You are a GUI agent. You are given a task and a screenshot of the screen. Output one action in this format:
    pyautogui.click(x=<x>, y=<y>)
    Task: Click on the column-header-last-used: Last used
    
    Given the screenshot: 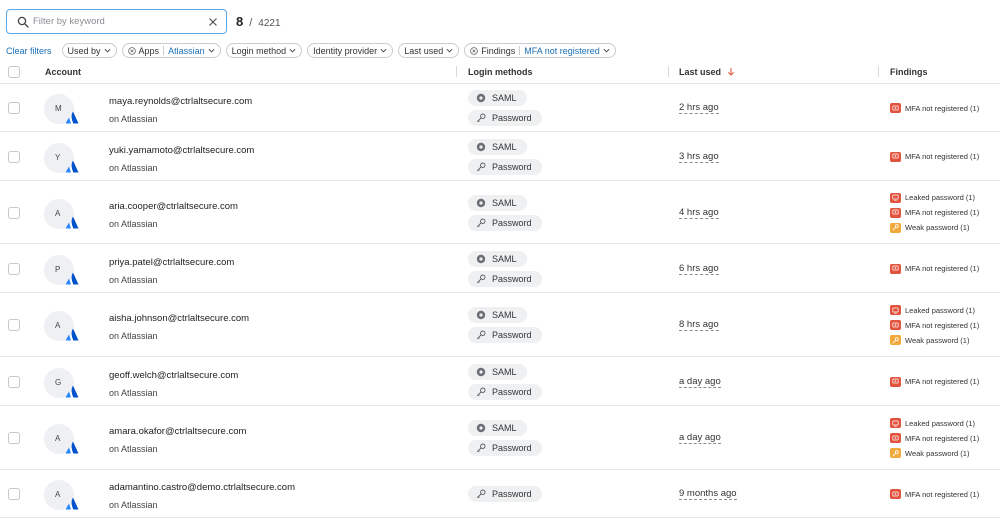 What is the action you would take?
    pyautogui.click(x=707, y=72)
    